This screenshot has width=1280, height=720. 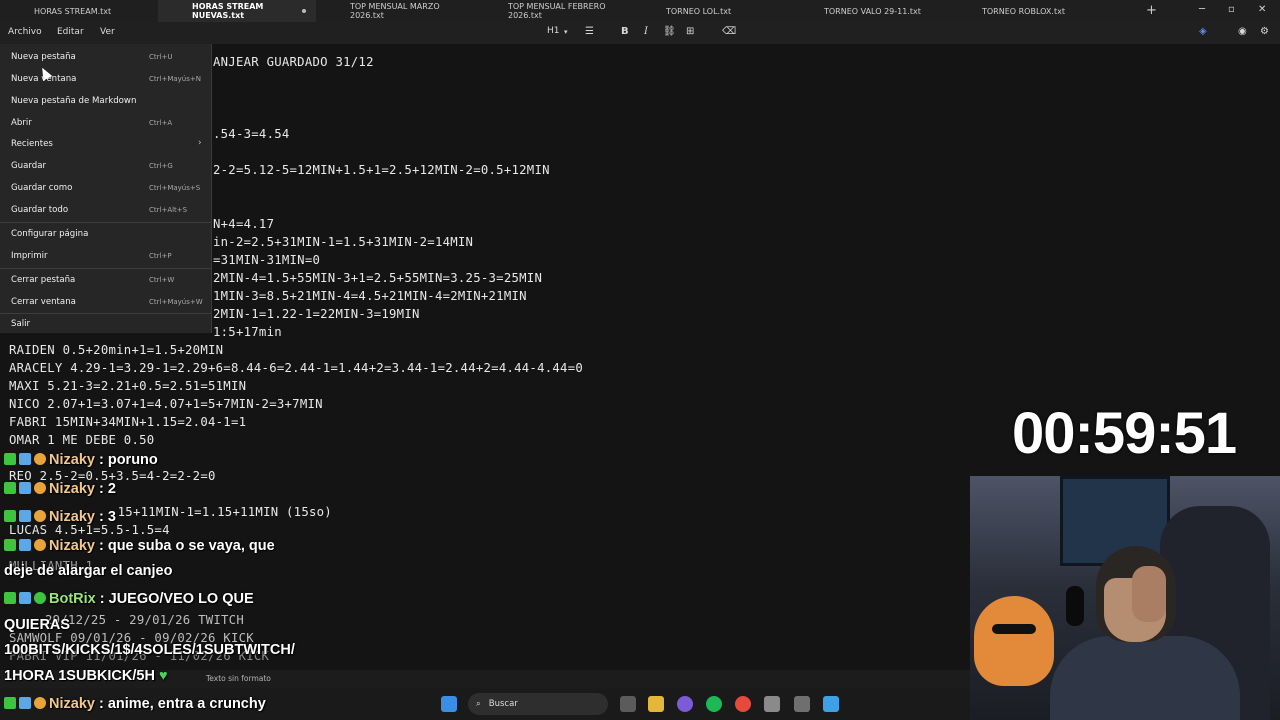 I want to click on list-icon: ☰, so click(x=589, y=31).